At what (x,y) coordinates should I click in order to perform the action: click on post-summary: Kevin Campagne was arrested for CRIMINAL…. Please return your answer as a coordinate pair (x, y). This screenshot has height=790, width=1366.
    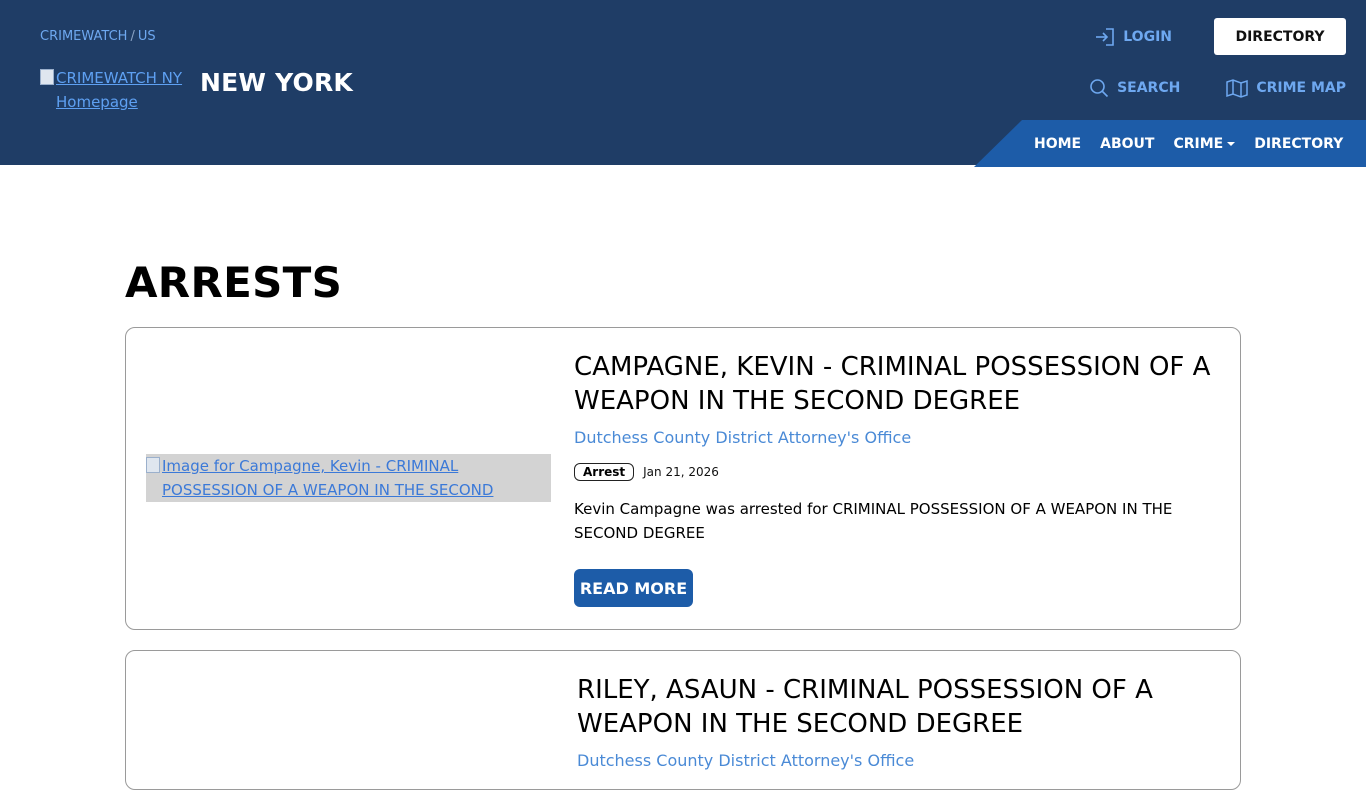
    Looking at the image, I should click on (873, 521).